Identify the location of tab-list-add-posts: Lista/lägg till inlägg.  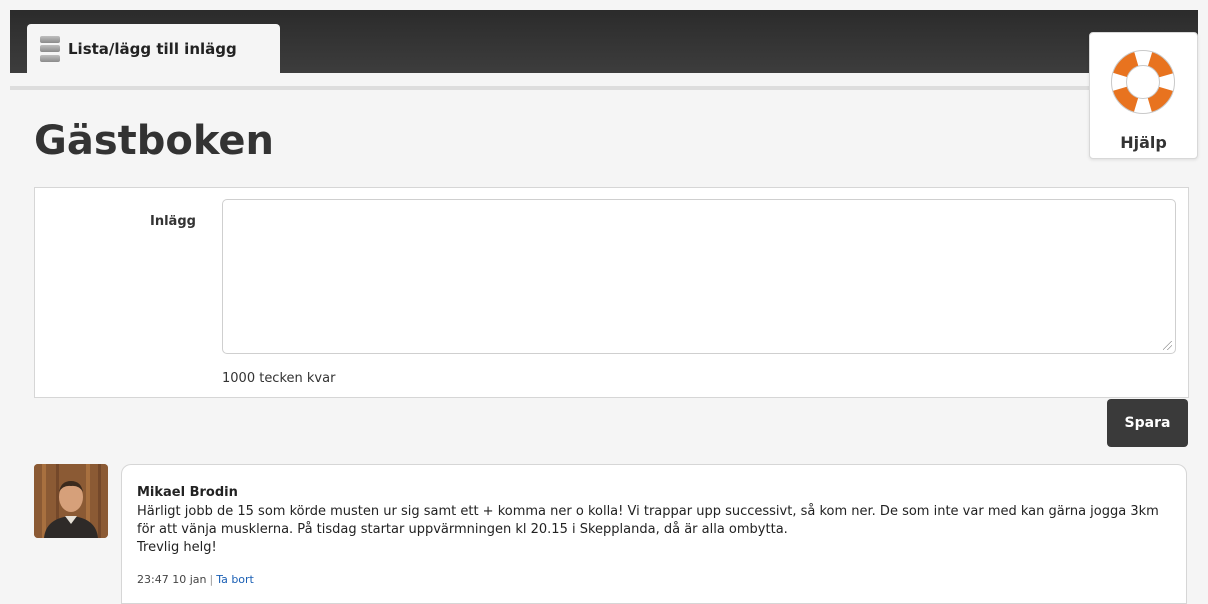
(153, 48).